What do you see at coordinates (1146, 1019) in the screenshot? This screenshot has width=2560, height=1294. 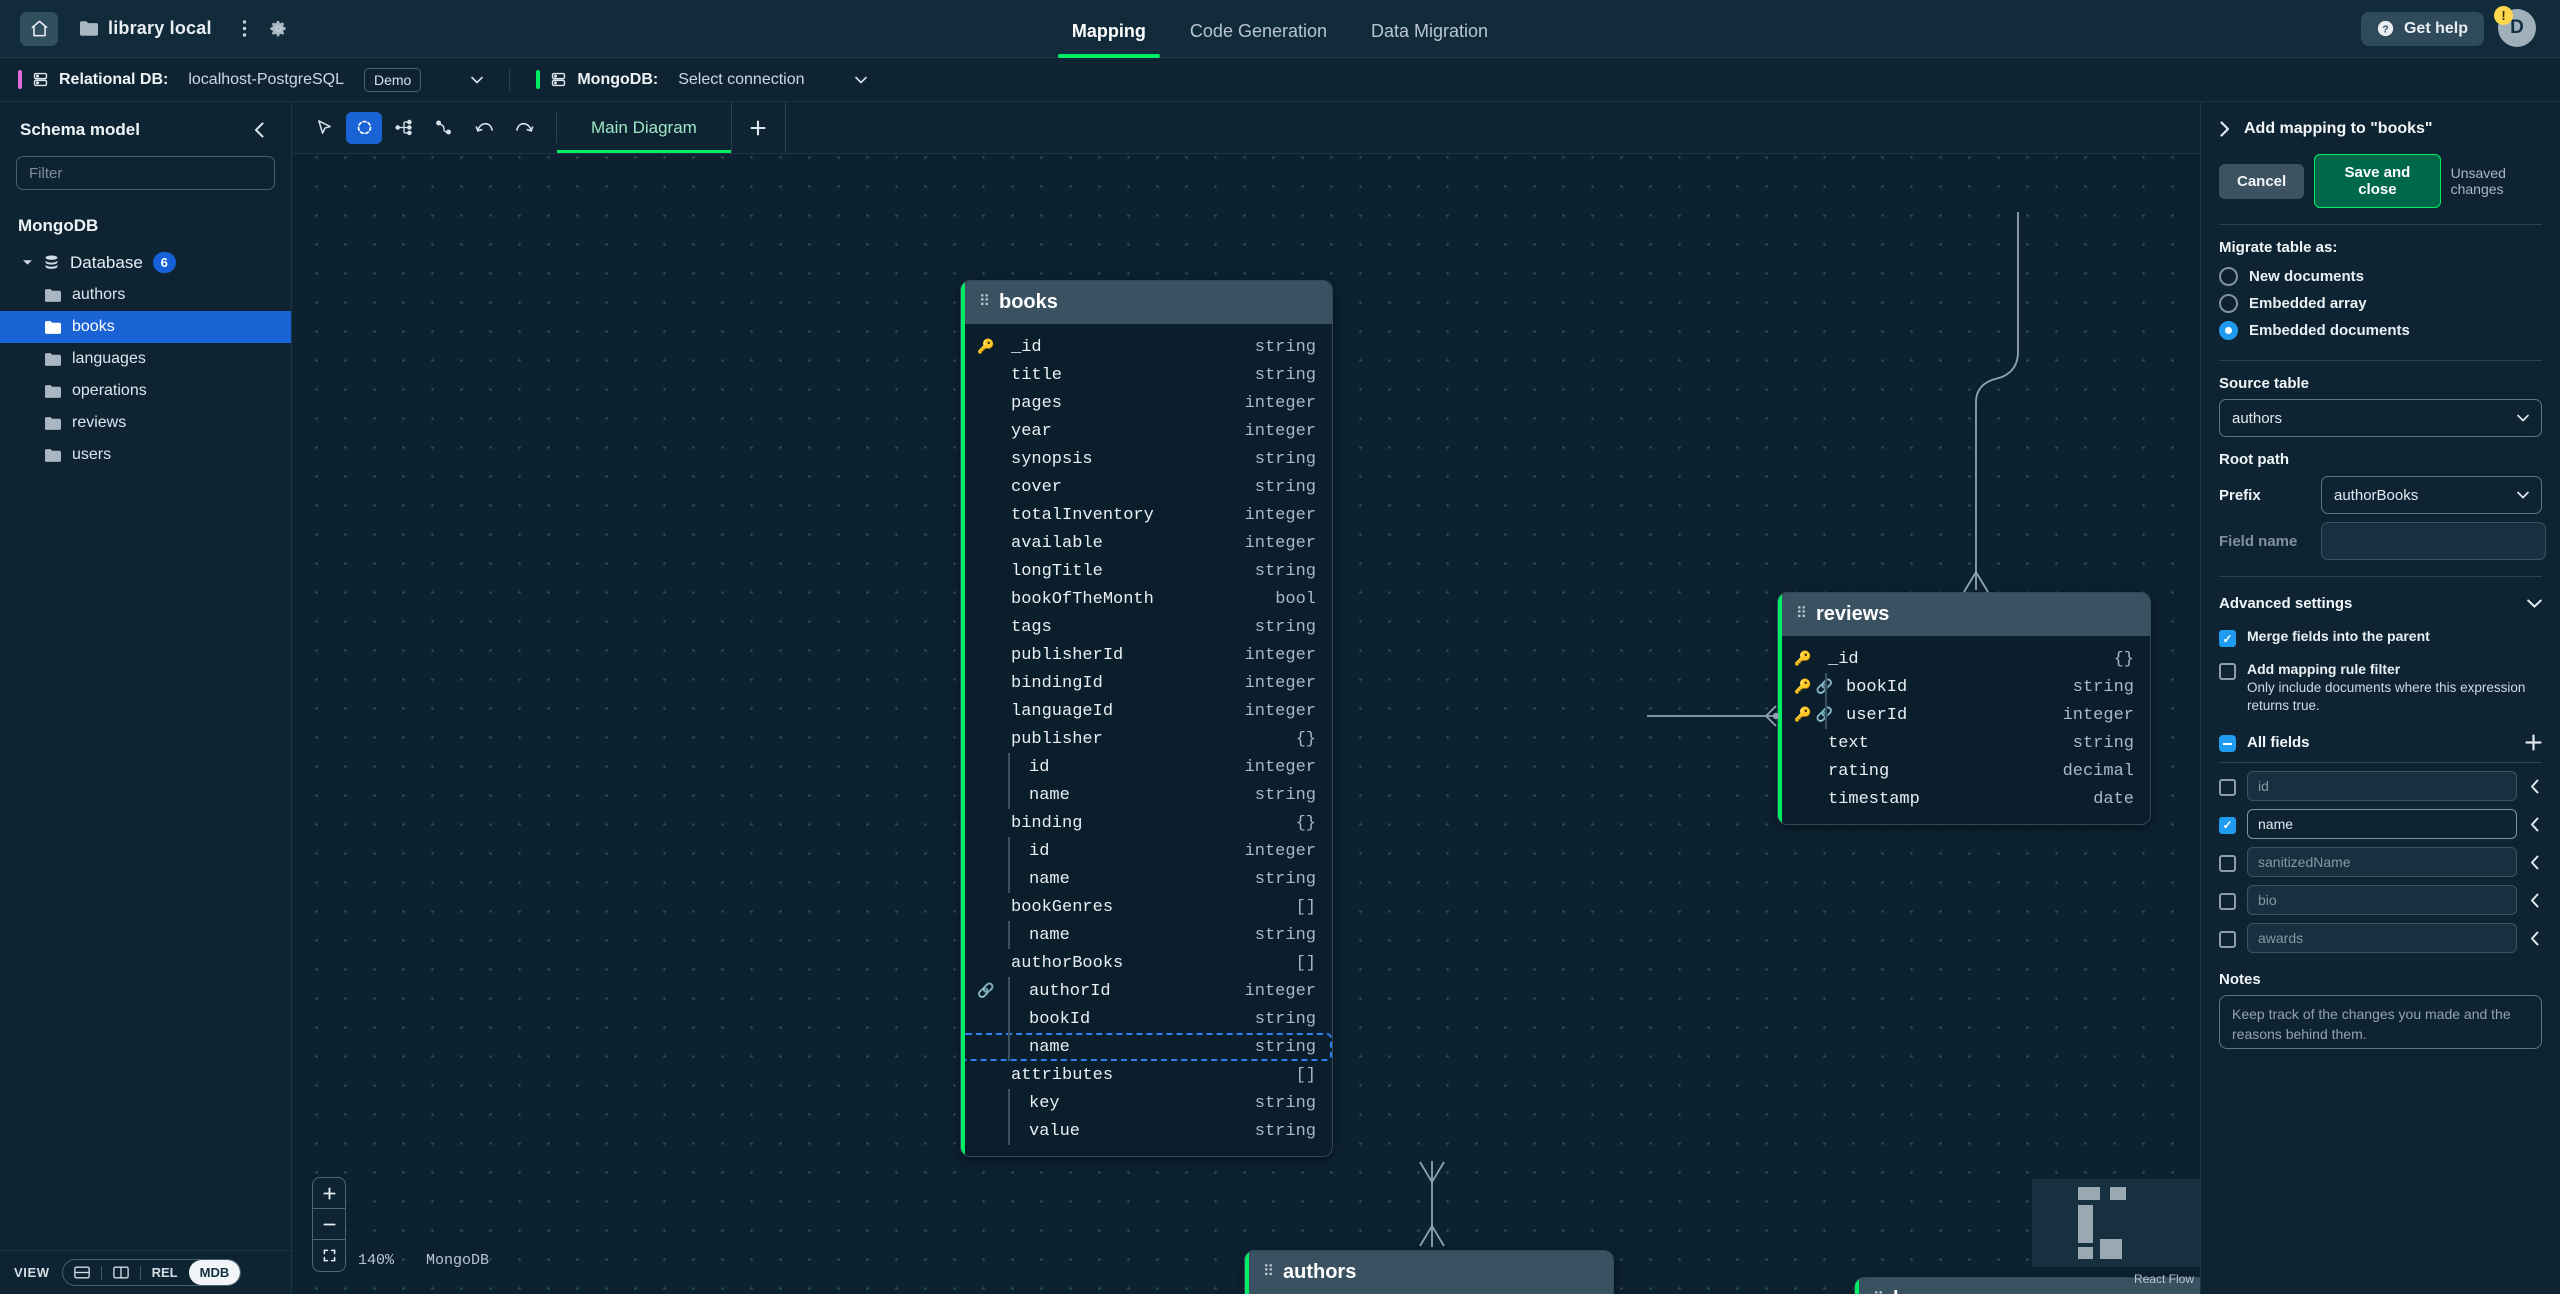 I see `field-row: bookId string` at bounding box center [1146, 1019].